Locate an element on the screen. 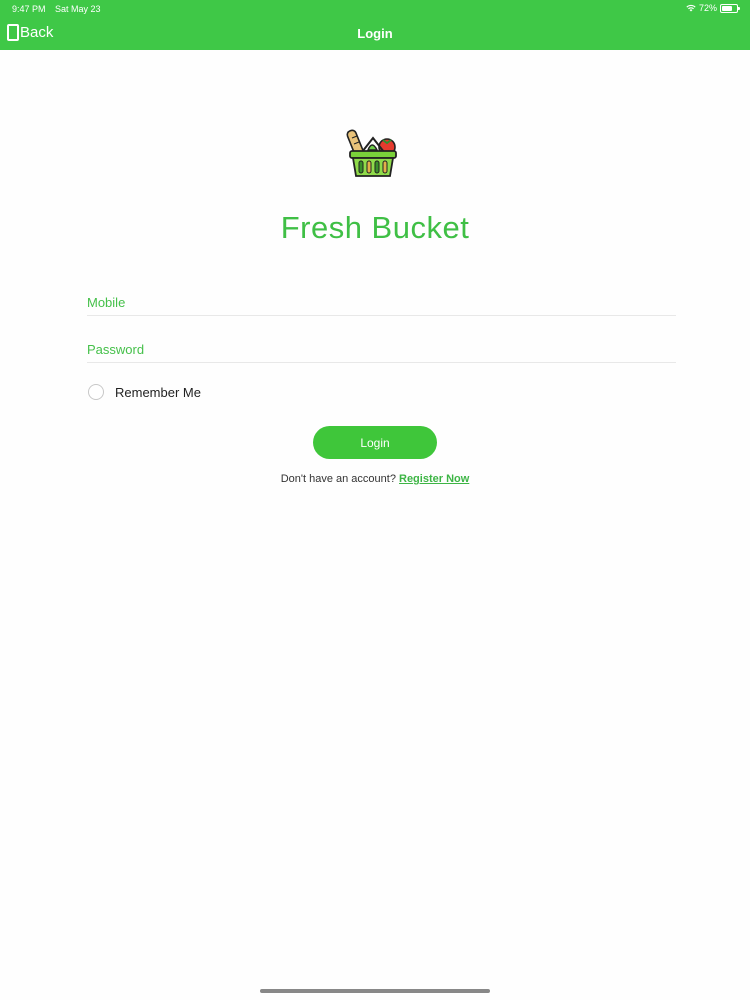 The width and height of the screenshot is (750, 1000). mobile-input is located at coordinates (381, 302).